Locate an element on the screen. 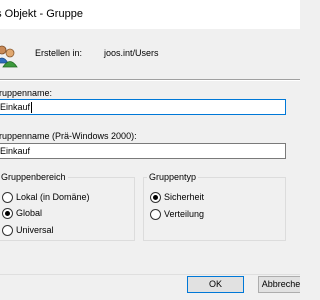 This screenshot has height=300, width=320. create-in-path: joos.int/Users is located at coordinates (131, 53).